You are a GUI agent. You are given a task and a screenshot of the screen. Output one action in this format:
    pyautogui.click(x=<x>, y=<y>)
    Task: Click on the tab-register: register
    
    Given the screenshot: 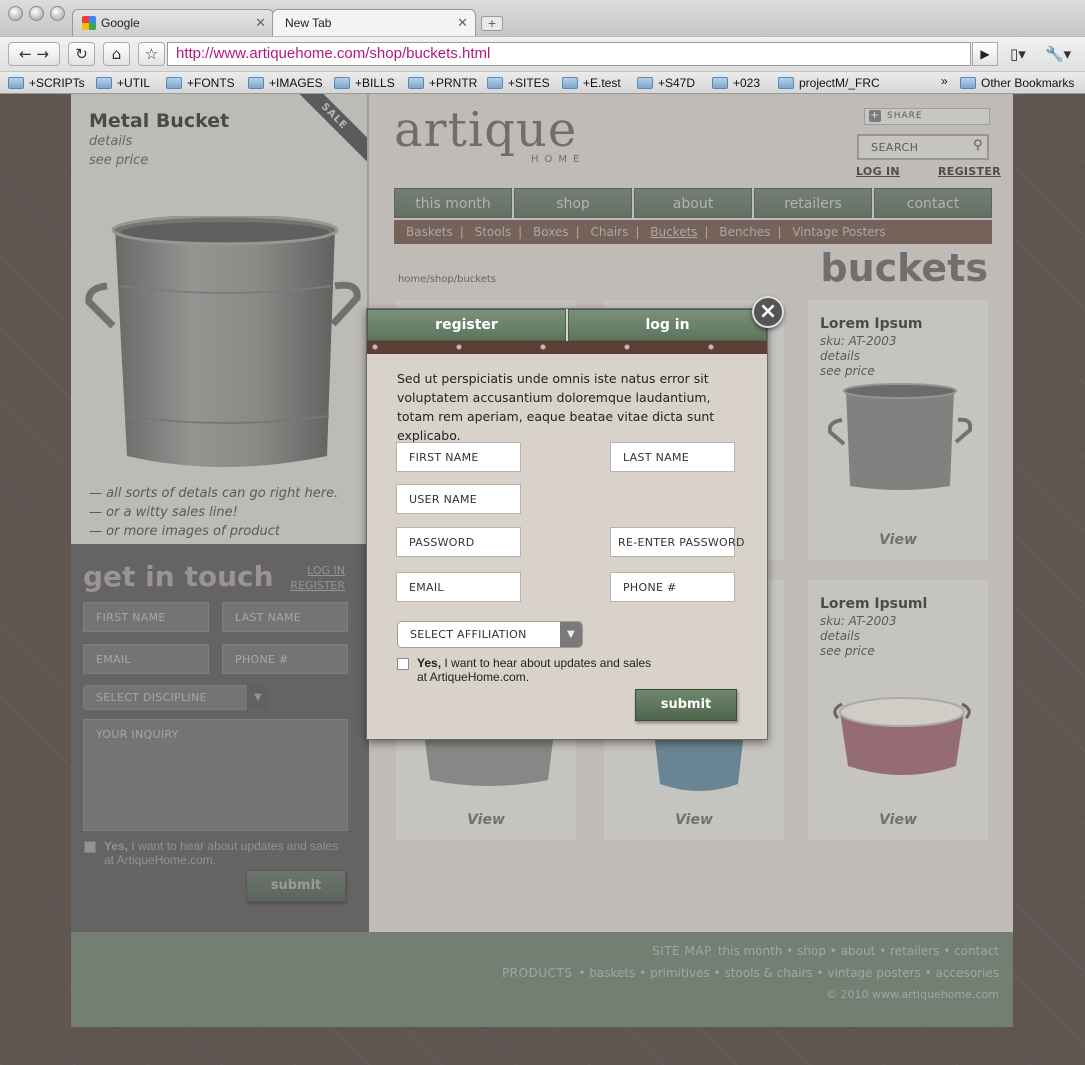 What is the action you would take?
    pyautogui.click(x=466, y=325)
    